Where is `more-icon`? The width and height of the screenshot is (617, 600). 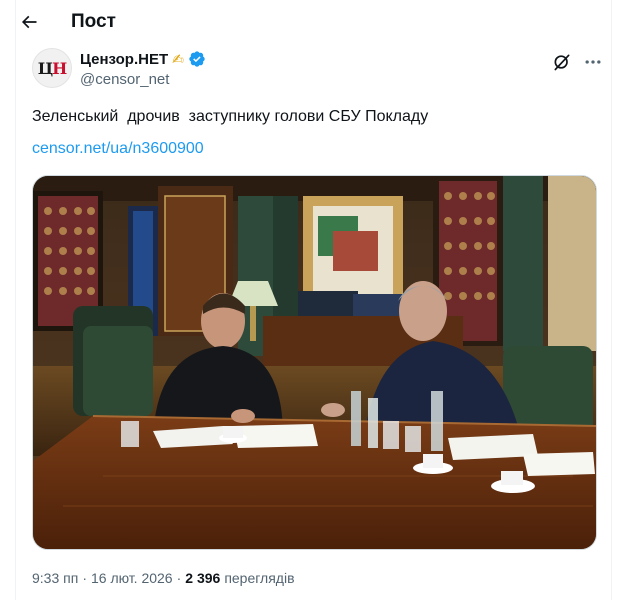
more-icon is located at coordinates (593, 62).